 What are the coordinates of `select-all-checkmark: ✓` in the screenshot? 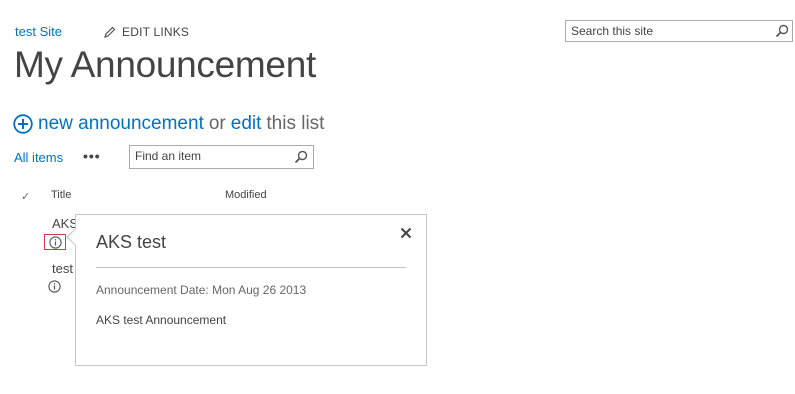 It's located at (25, 196).